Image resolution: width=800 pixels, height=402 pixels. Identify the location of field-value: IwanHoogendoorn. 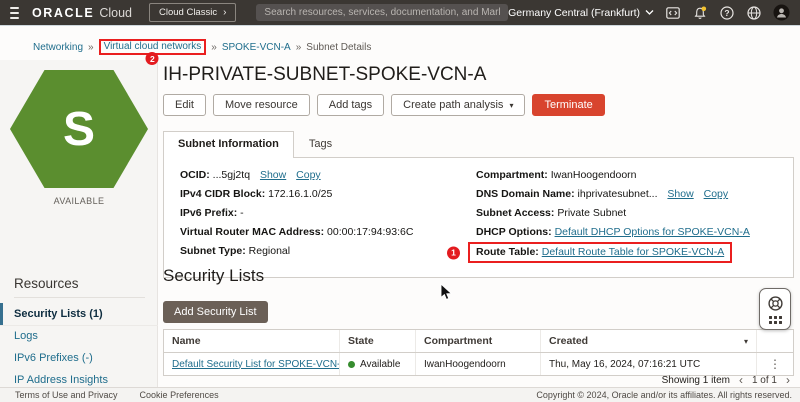
(593, 175).